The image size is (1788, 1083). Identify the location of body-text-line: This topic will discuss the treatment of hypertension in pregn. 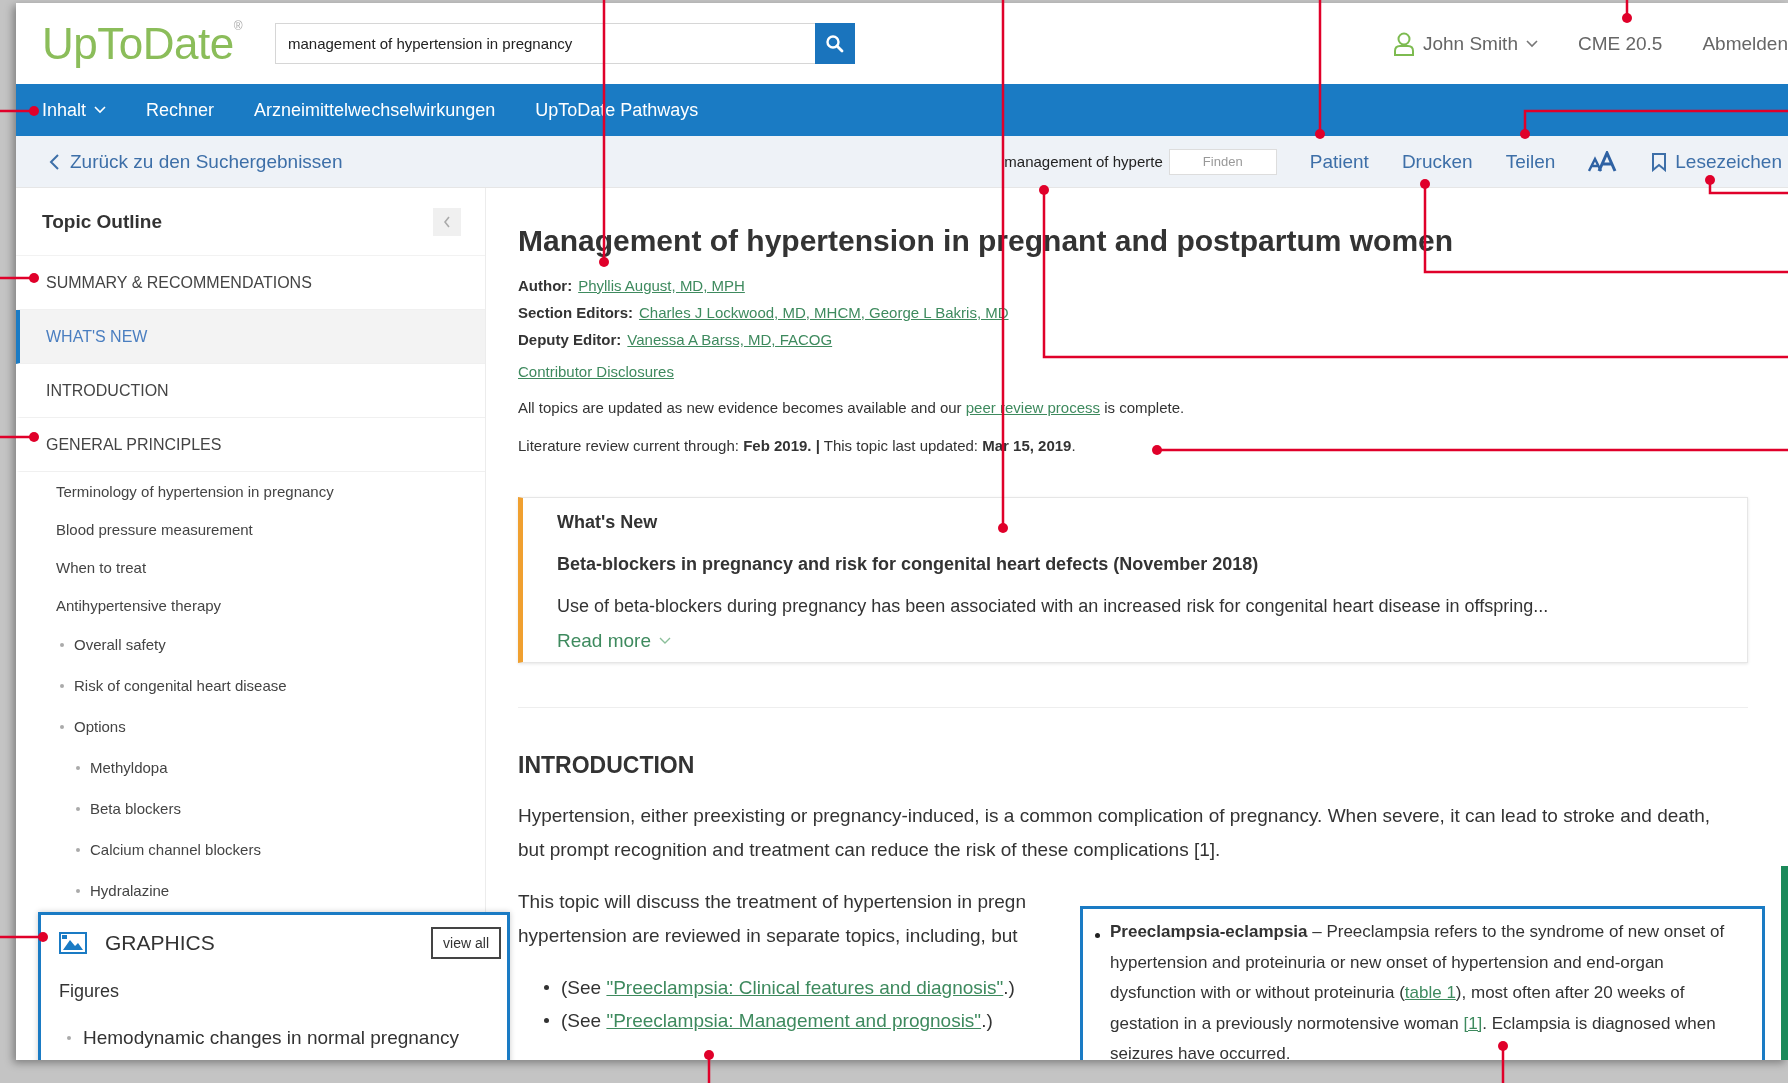
(772, 902).